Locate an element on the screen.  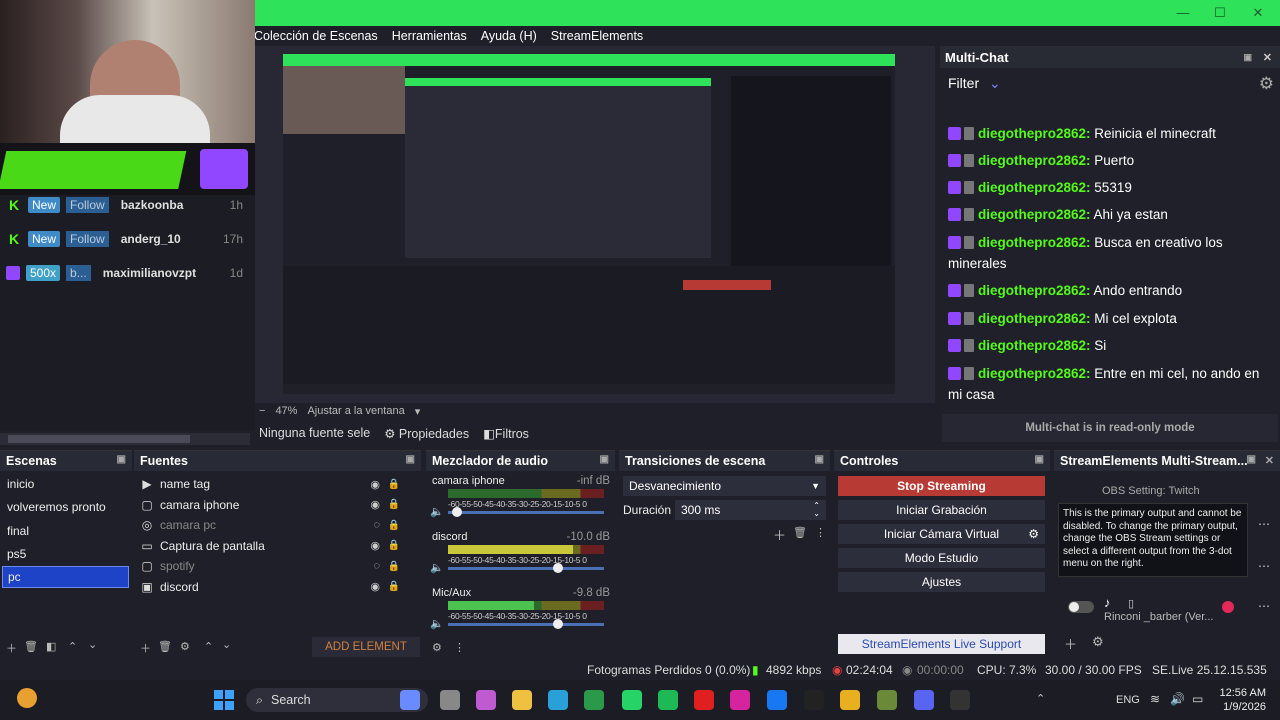
properties-button: ⚙ Propiedades is located at coordinates (426, 433).